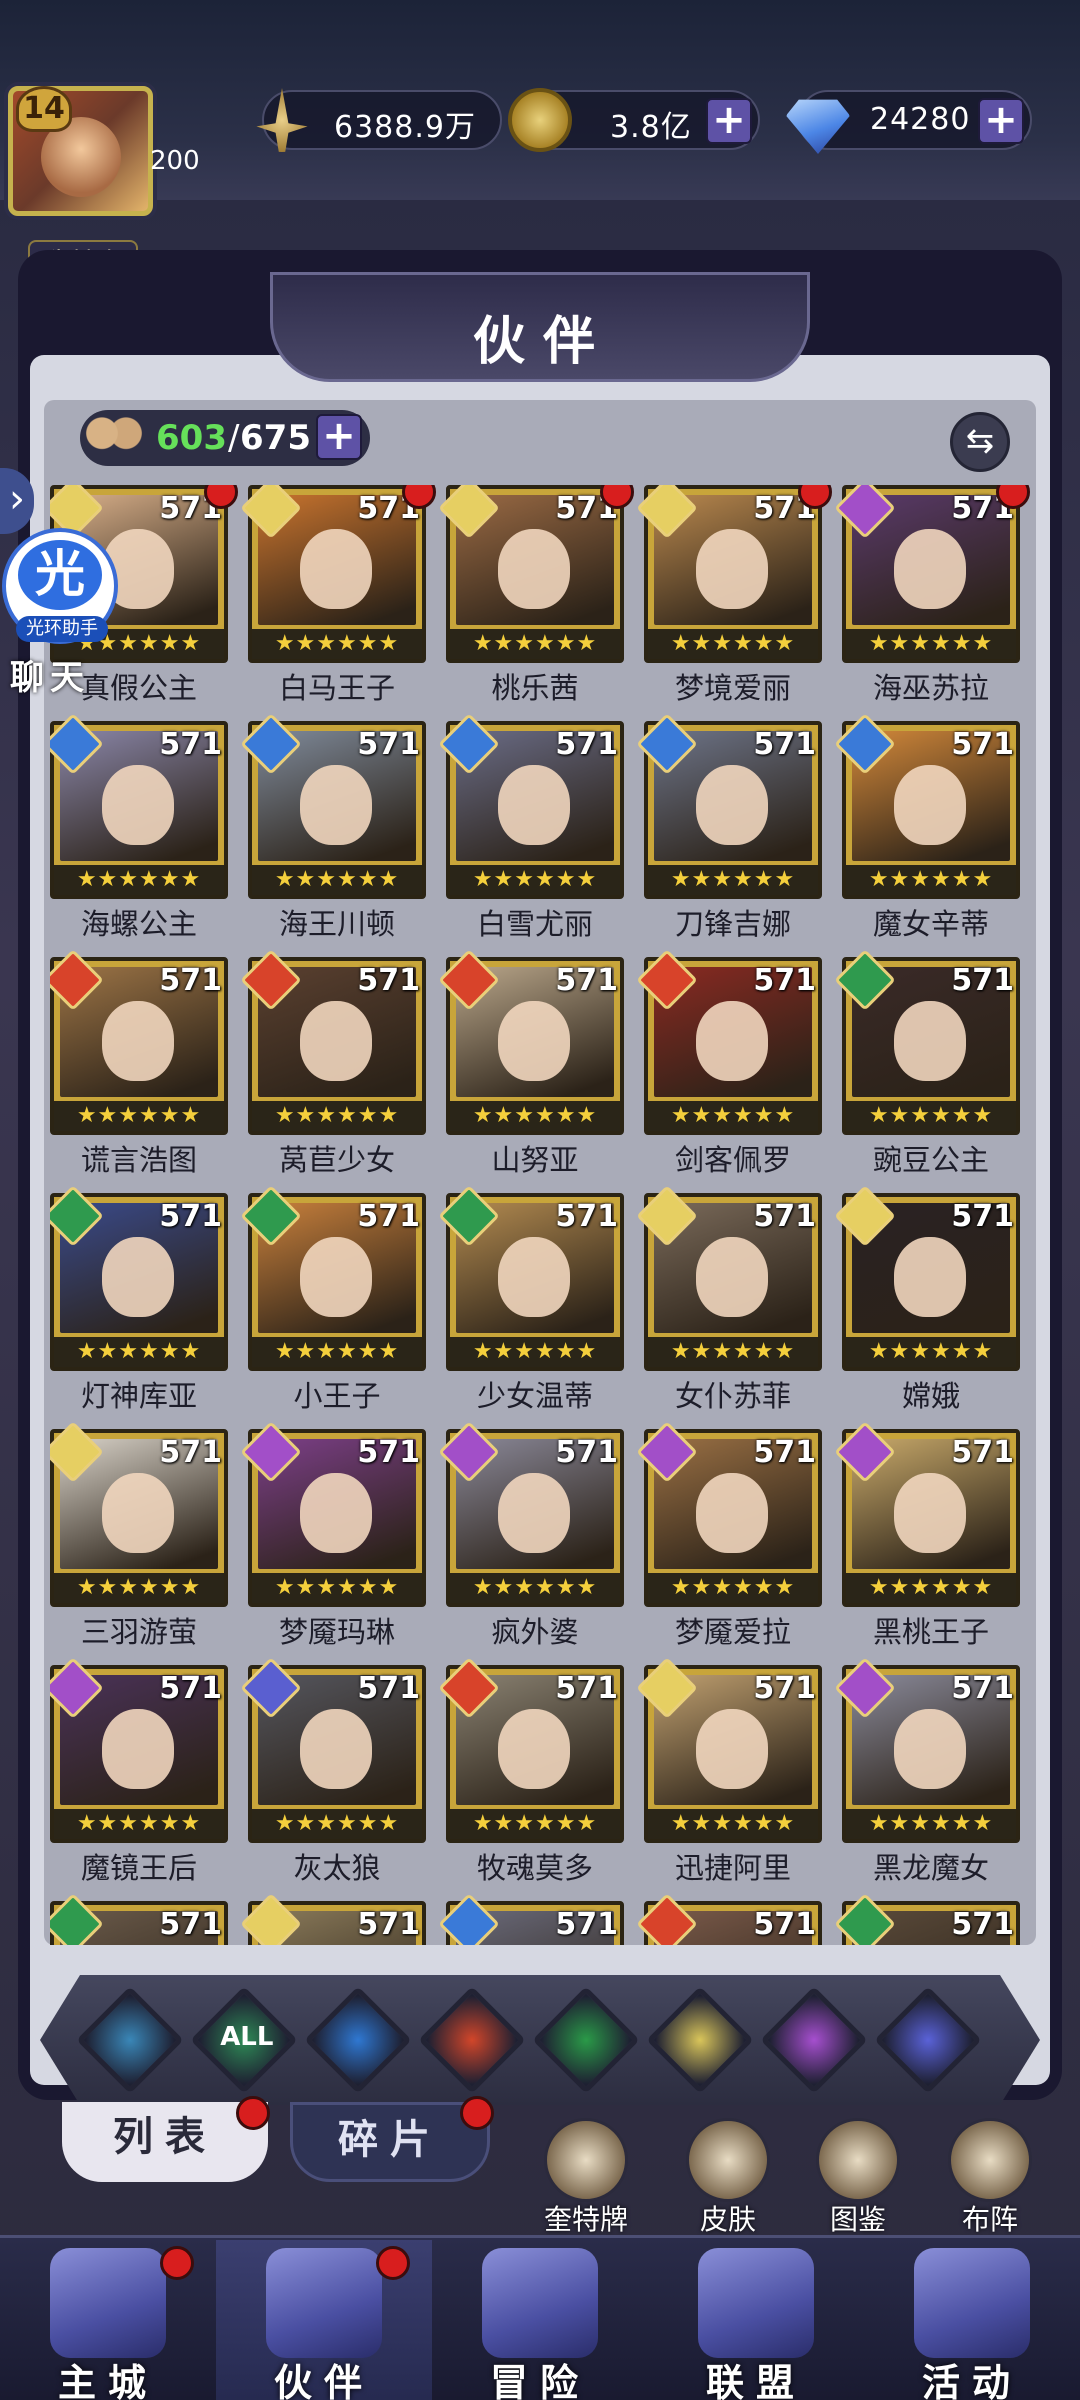 Image resolution: width=1080 pixels, height=2400 pixels. I want to click on hero-name: 谎言浩图, so click(138, 1160).